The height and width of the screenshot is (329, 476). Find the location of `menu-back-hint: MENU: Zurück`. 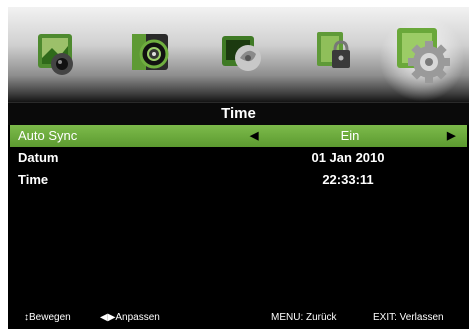

menu-back-hint: MENU: Zurück is located at coordinates (304, 317).